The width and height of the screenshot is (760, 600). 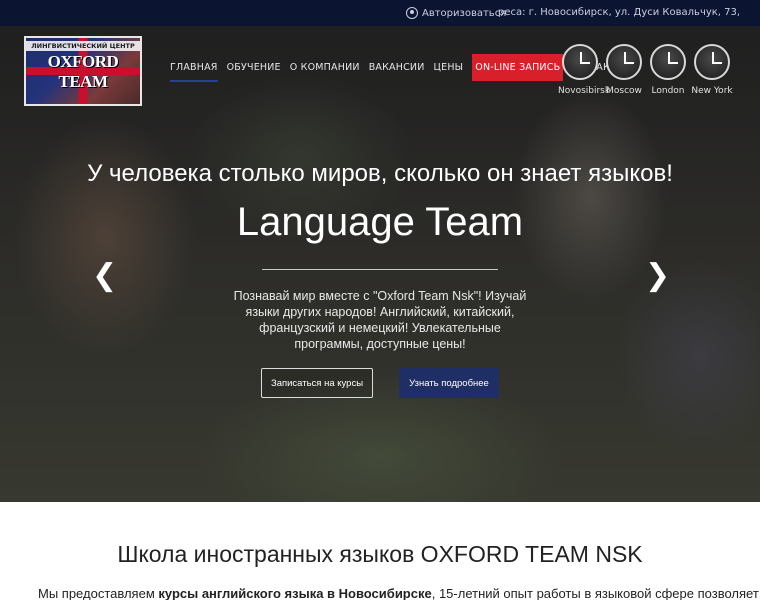 I want to click on site-logo: ЛИНГВИСТИЧЕСКИЙ ЦЕНТР OXFORD TEAM, so click(x=83, y=71).